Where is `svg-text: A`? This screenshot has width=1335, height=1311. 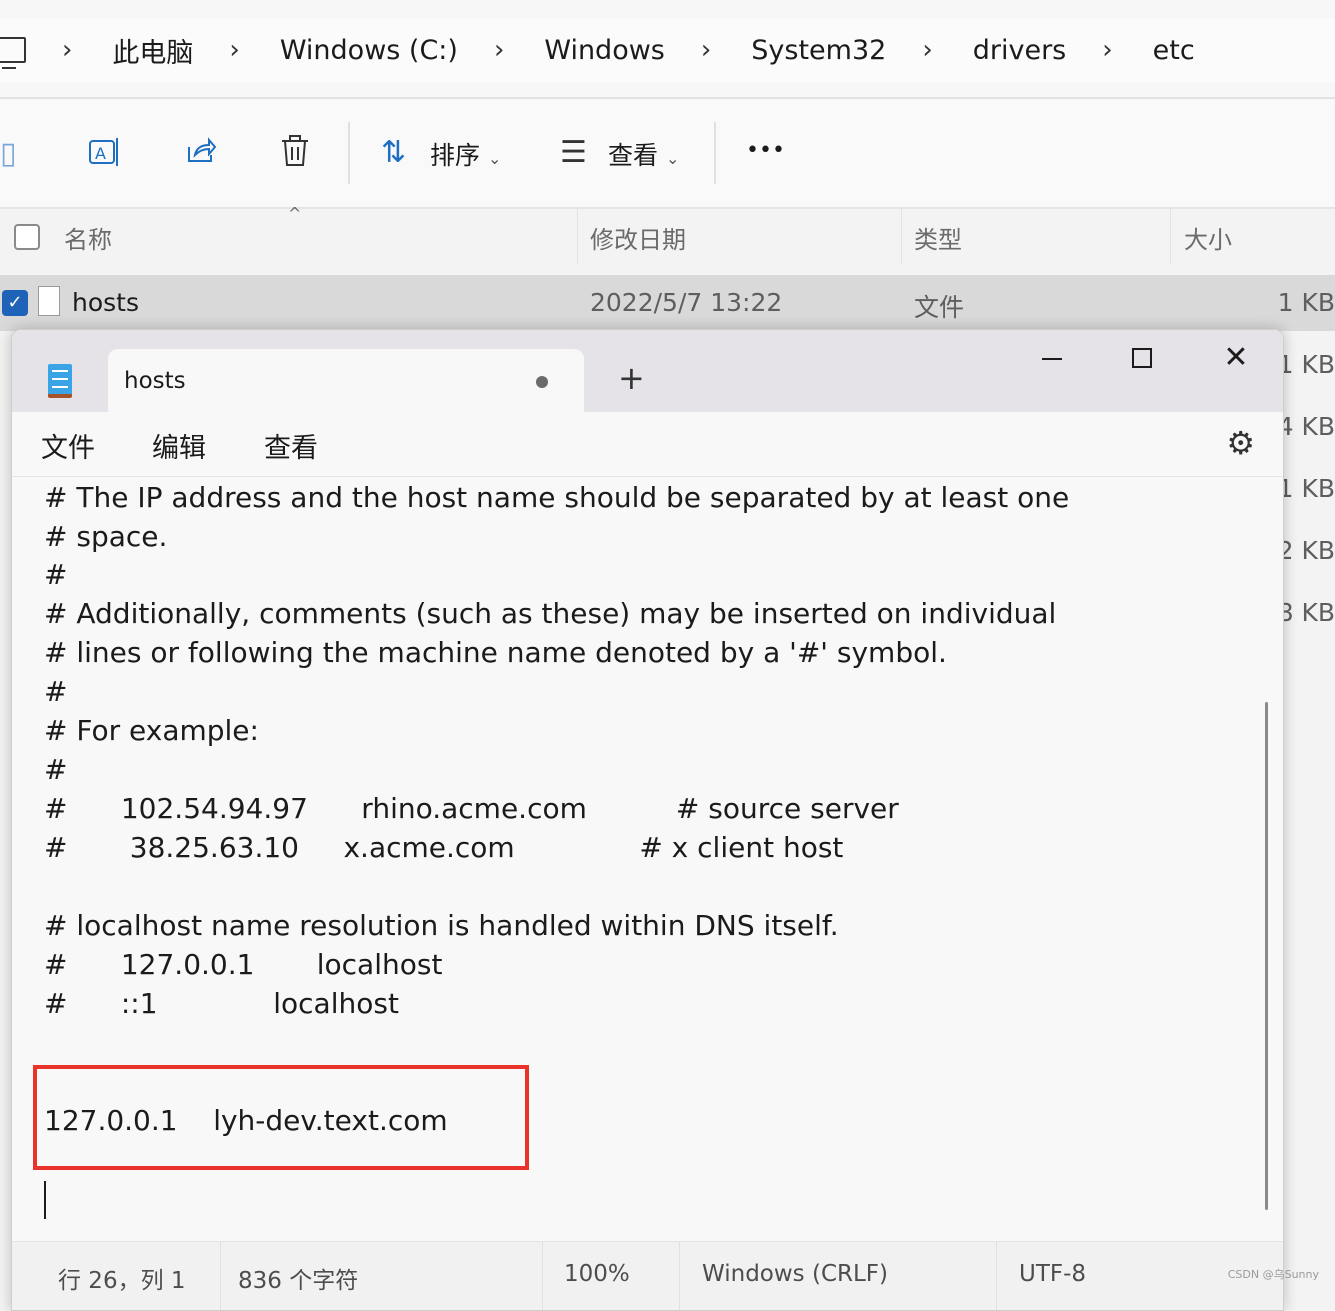
svg-text: A is located at coordinates (100, 153).